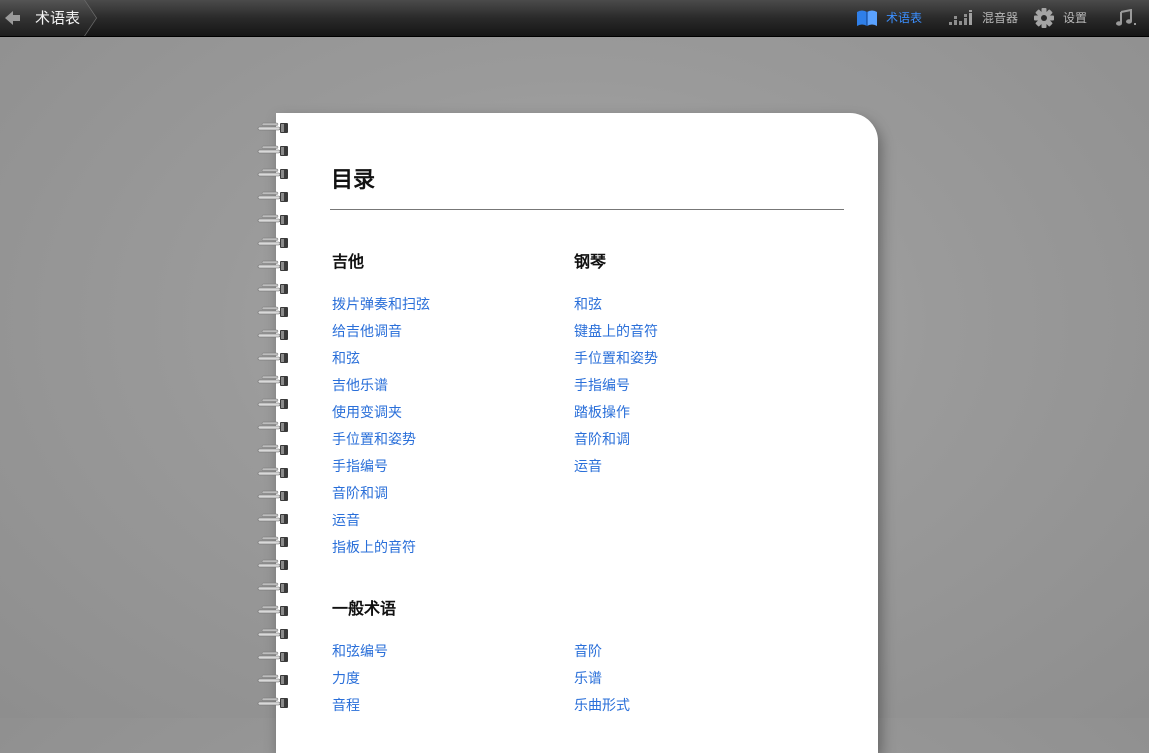 This screenshot has width=1149, height=753. I want to click on nav-glossary-label: 术语表, so click(904, 18).